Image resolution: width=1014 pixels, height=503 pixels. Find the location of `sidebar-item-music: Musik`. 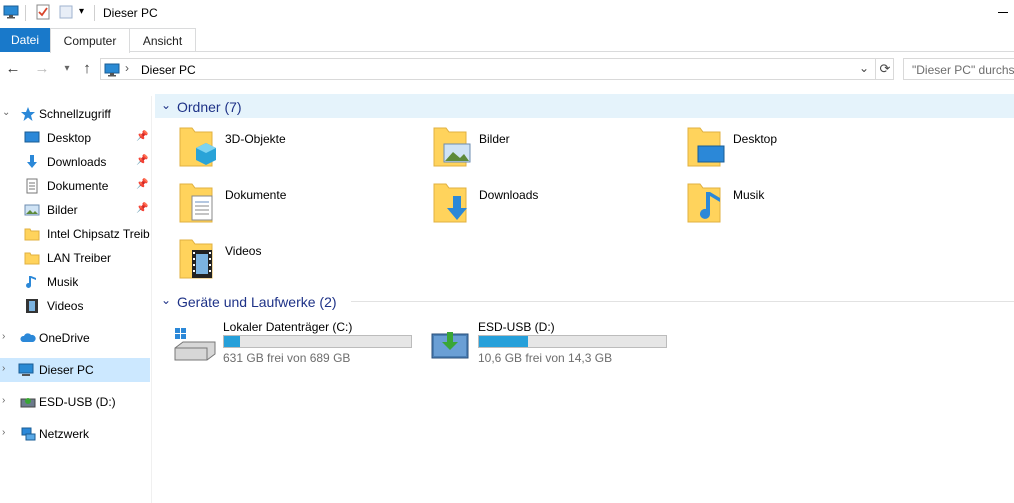

sidebar-item-music: Musik is located at coordinates (75, 282).